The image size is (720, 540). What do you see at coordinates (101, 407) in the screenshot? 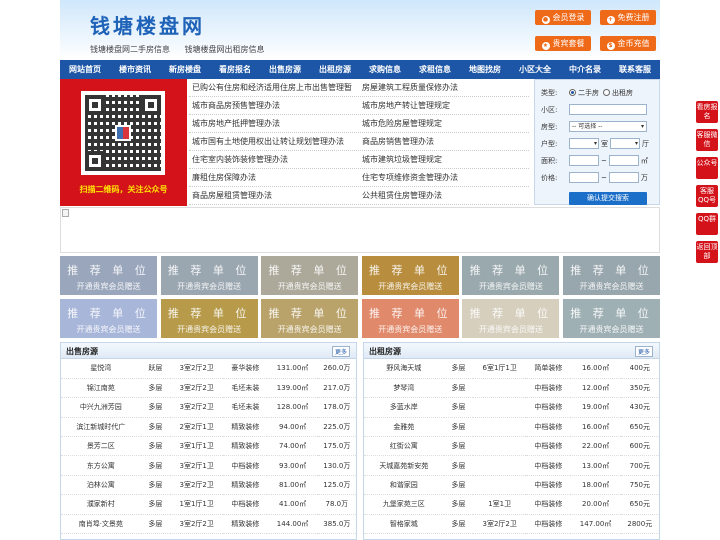
I see `table-cell: 中兴九洲芳园` at bounding box center [101, 407].